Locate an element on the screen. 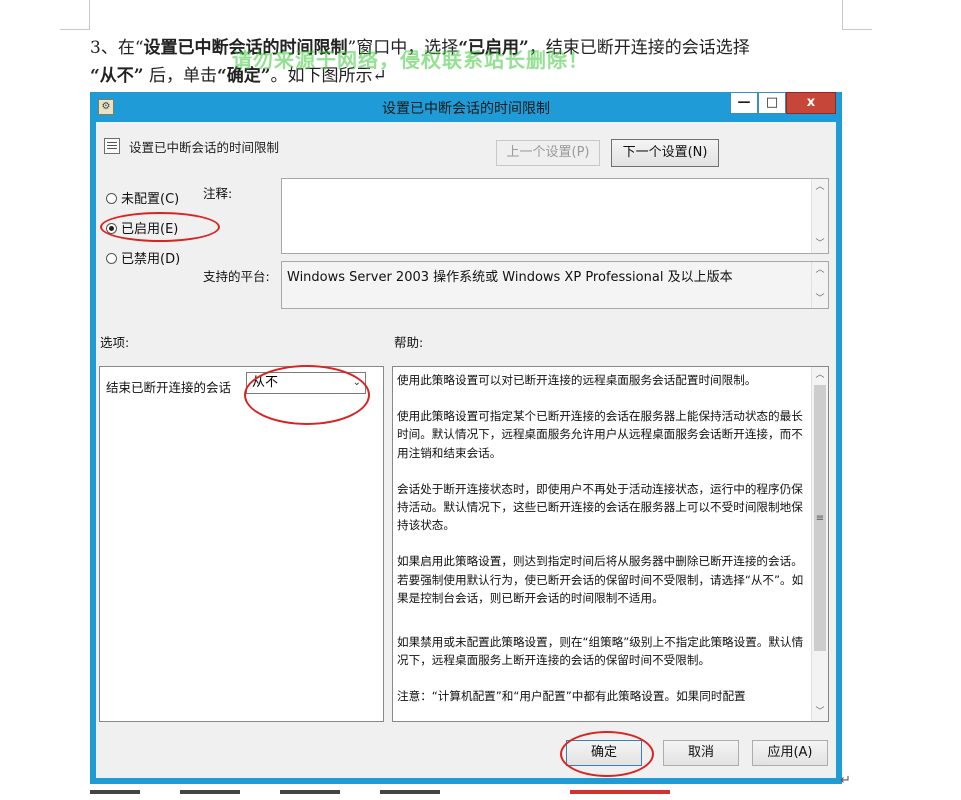 Image resolution: width=961 pixels, height=800 pixels. radio-label: 未配置(C) is located at coordinates (150, 199).